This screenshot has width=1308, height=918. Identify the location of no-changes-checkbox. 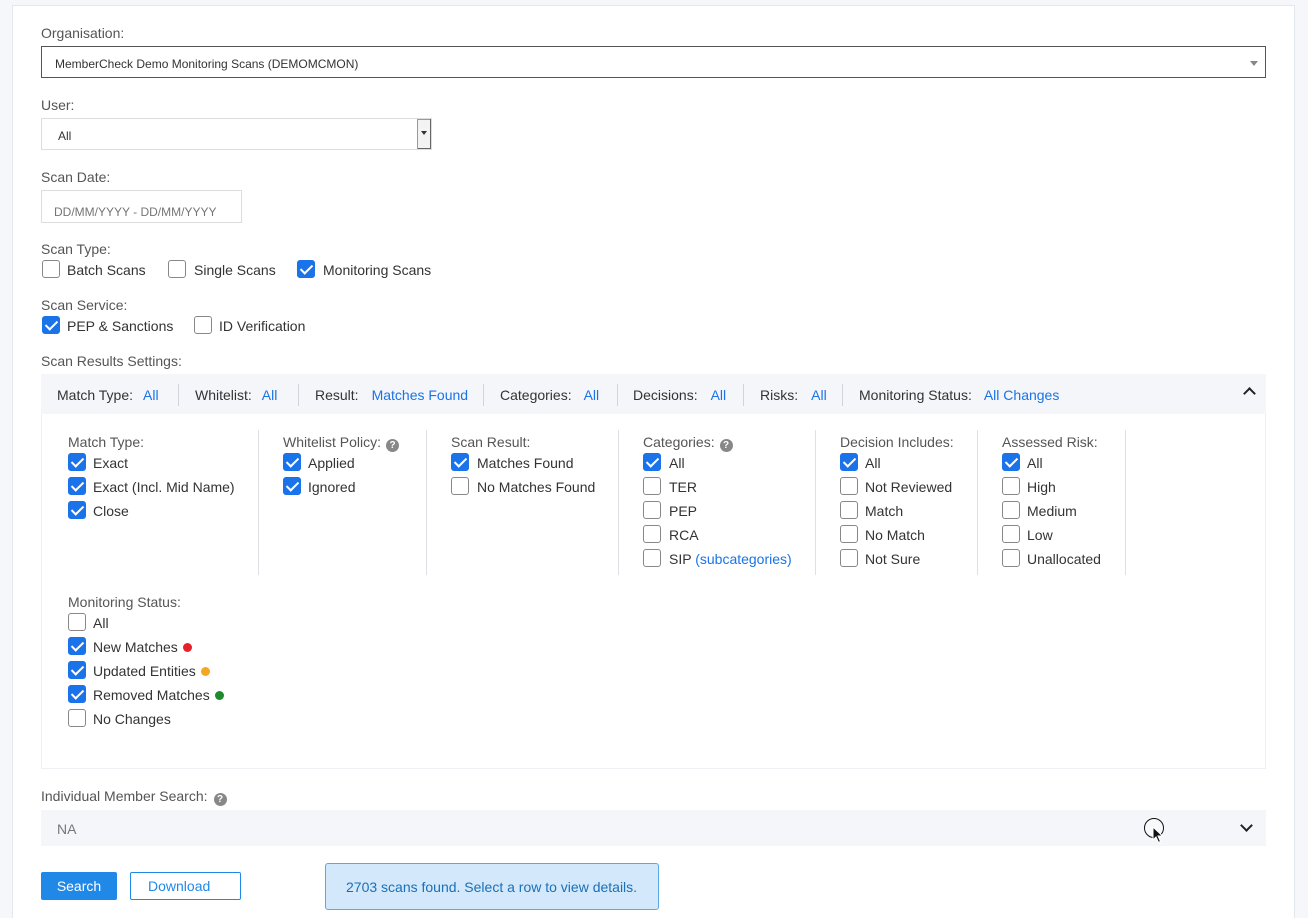
(77, 718).